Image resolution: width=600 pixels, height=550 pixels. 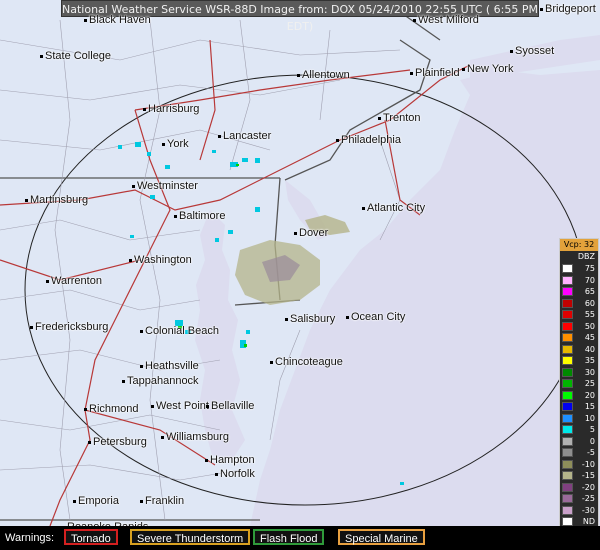 I want to click on legend-value: -25, so click(x=588, y=499).